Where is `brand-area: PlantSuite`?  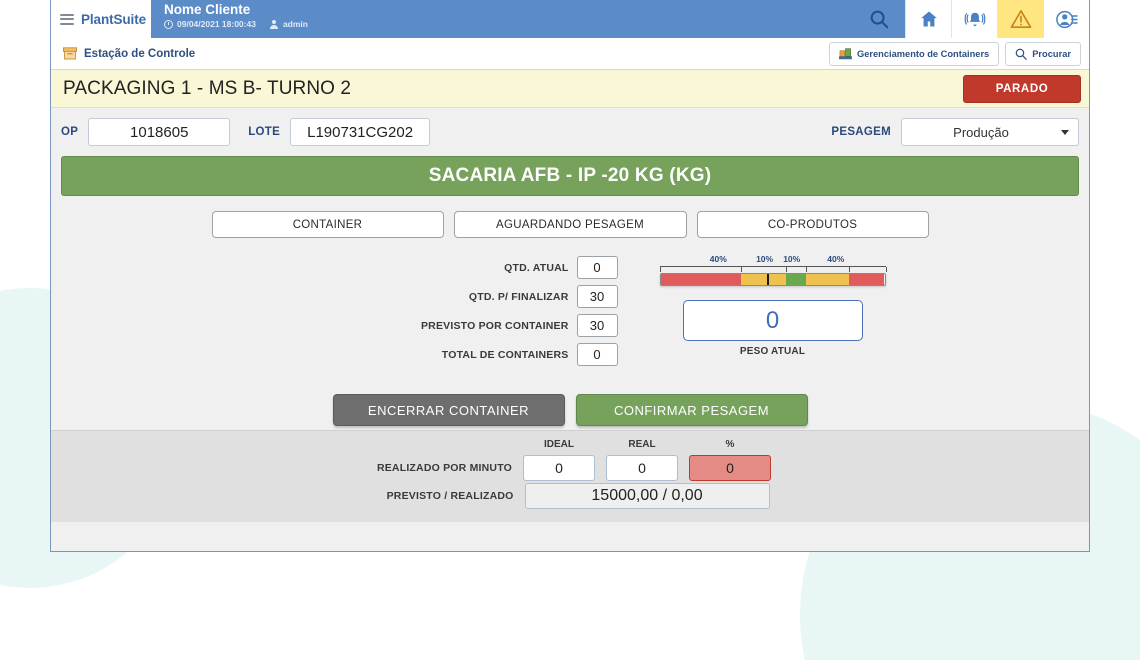 brand-area: PlantSuite is located at coordinates (101, 19).